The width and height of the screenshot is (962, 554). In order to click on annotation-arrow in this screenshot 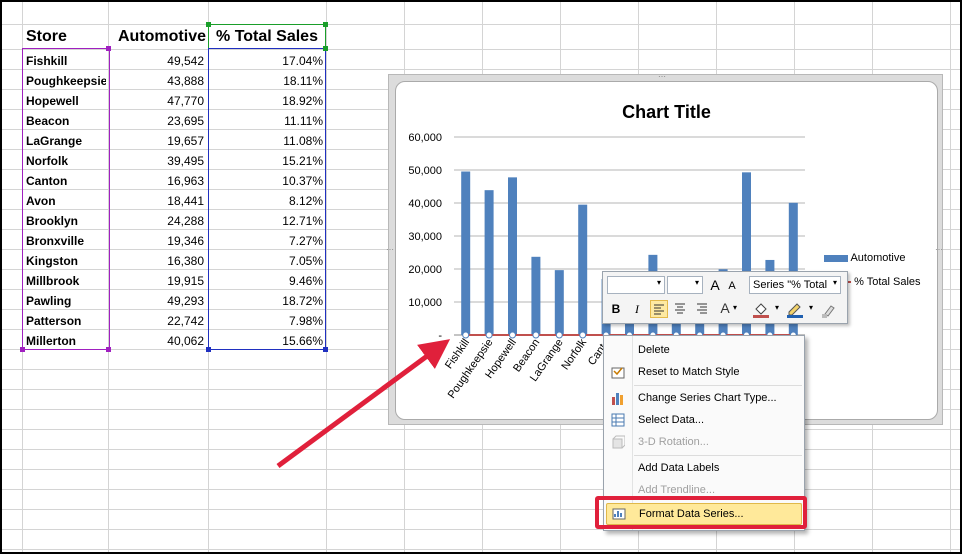, I will do `click(363, 404)`.